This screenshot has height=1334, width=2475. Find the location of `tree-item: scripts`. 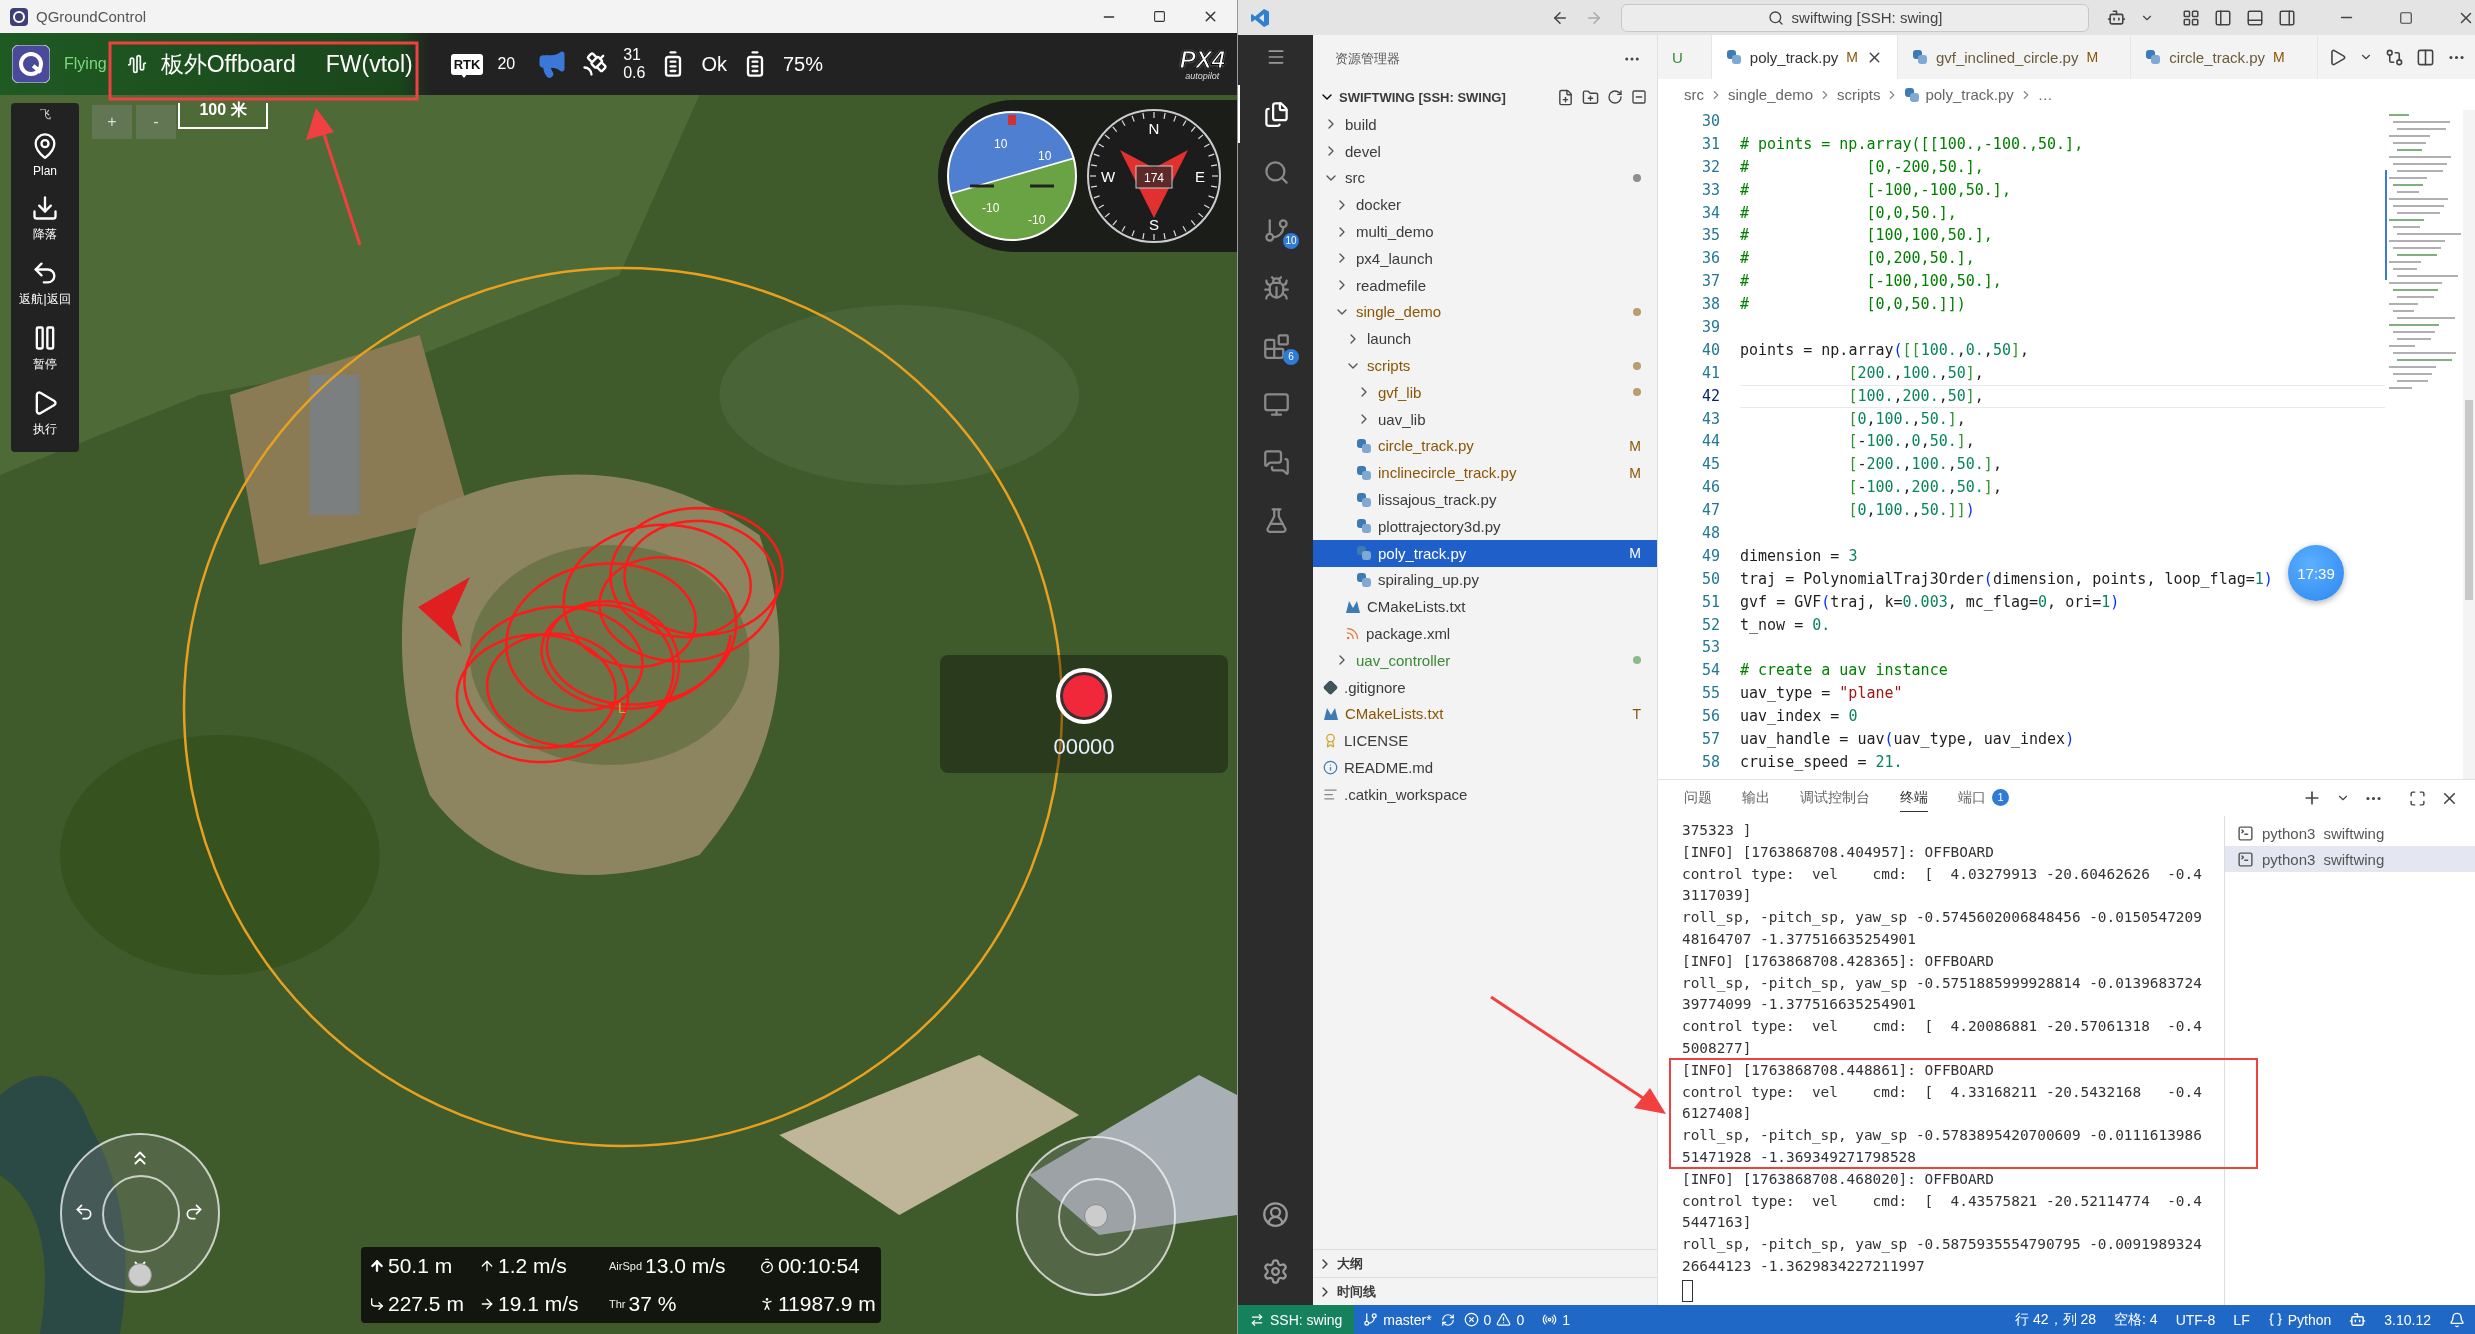

tree-item: scripts is located at coordinates (1485, 365).